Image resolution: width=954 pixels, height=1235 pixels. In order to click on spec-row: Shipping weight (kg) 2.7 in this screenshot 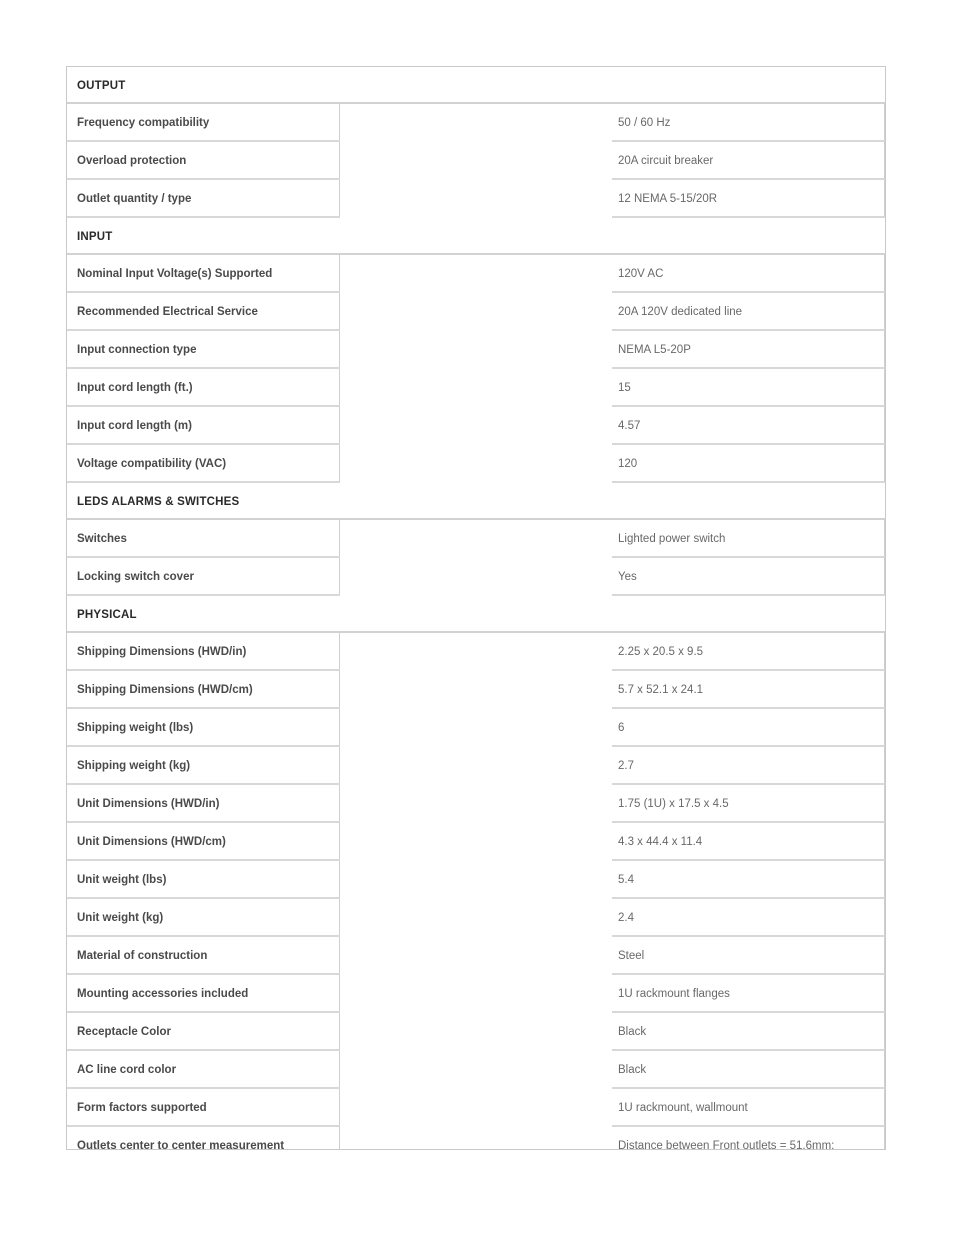, I will do `click(476, 765)`.